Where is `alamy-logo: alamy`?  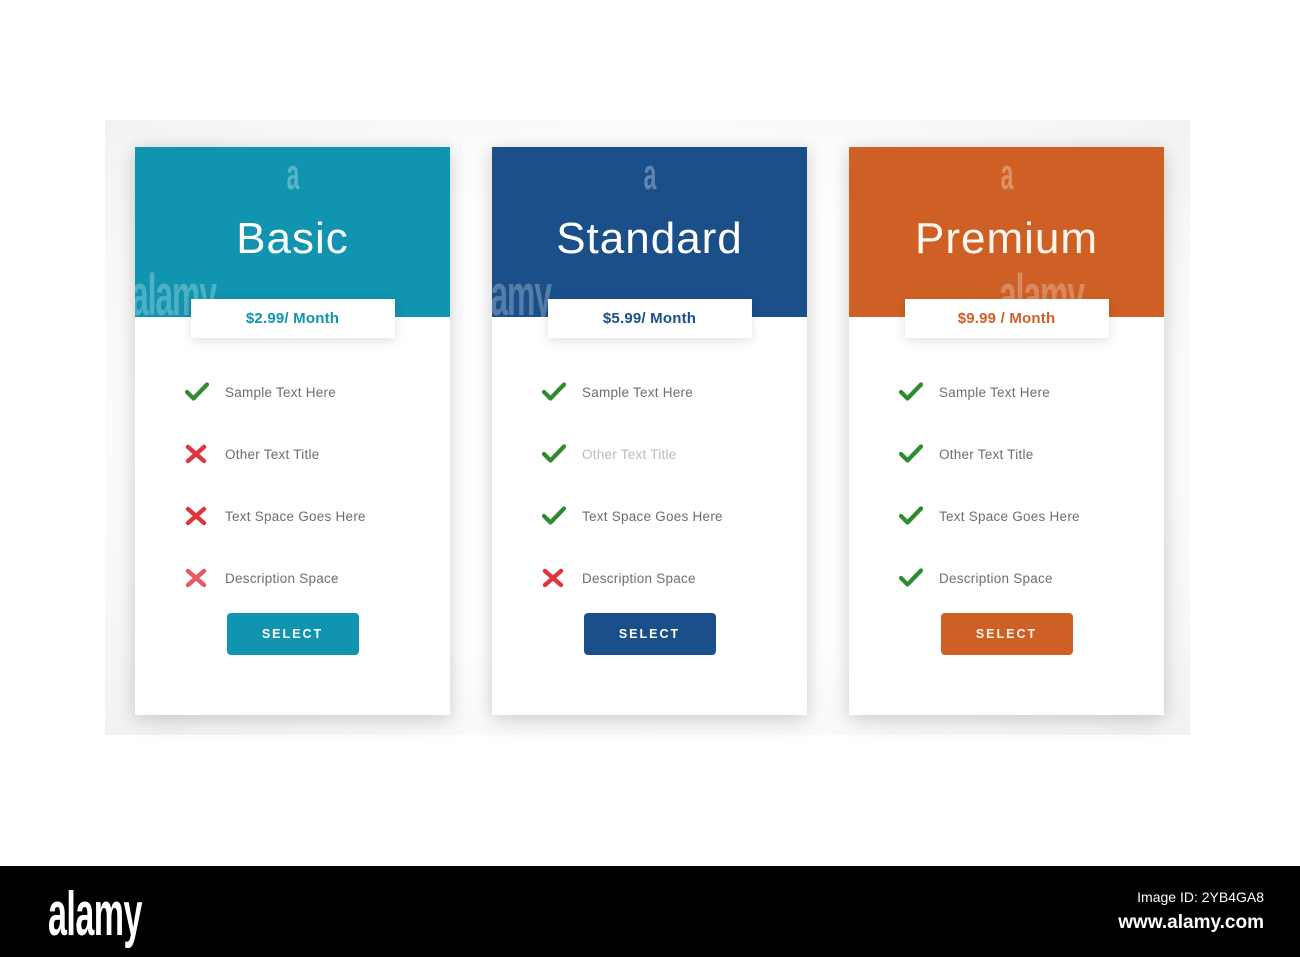 alamy-logo: alamy is located at coordinates (95, 914).